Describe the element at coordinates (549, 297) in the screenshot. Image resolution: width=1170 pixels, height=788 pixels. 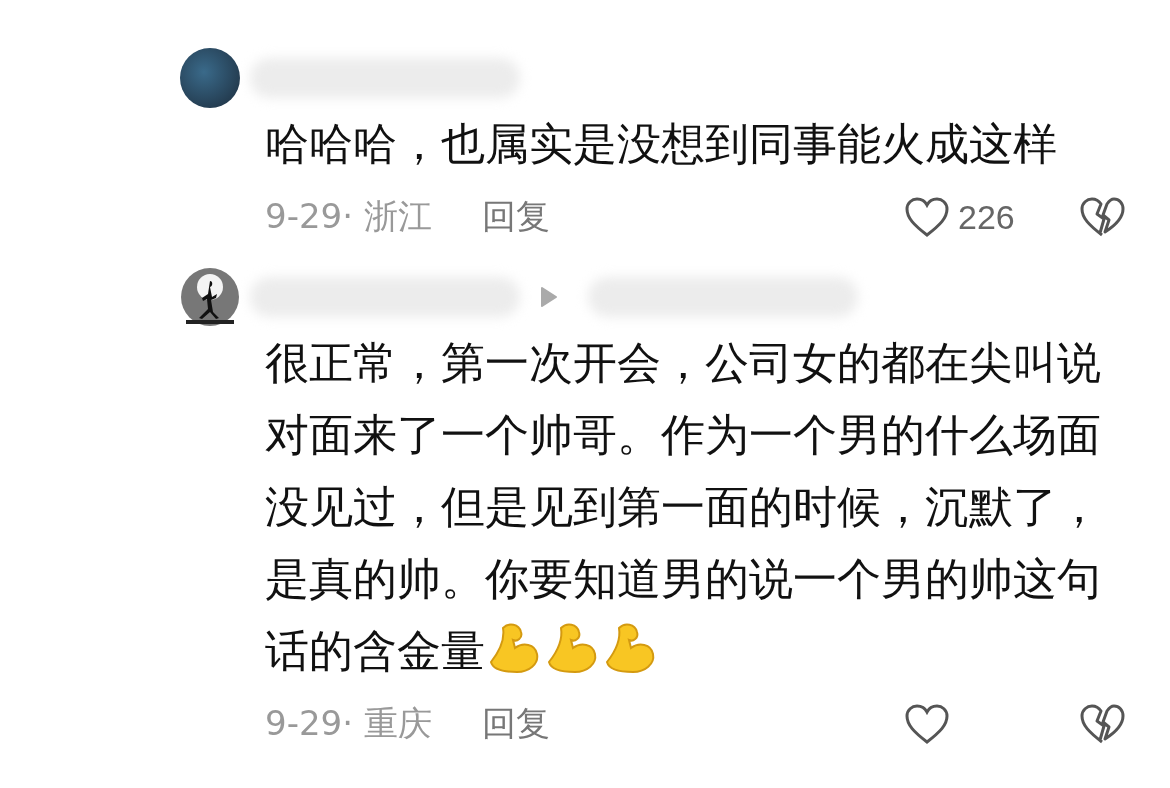
I see `play-arrow-icon` at that location.